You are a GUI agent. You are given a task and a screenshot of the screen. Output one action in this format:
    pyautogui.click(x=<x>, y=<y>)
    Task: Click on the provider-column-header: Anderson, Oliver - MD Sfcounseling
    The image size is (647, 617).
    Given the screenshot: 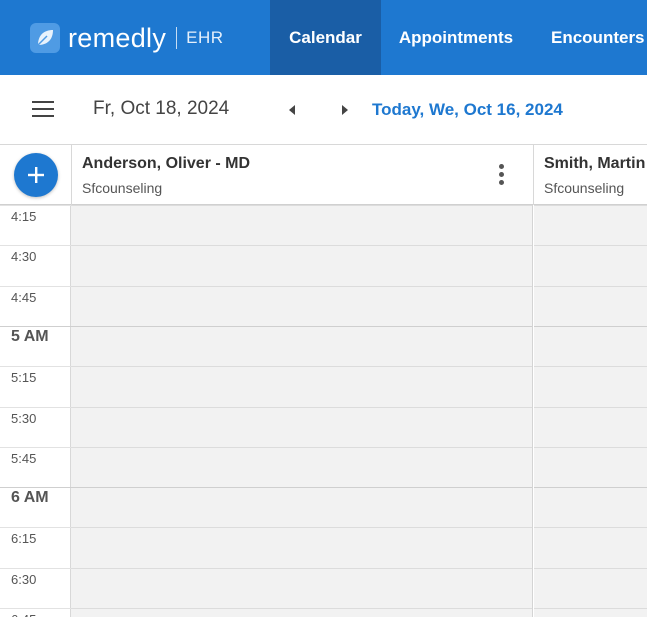 What is the action you would take?
    pyautogui.click(x=302, y=175)
    